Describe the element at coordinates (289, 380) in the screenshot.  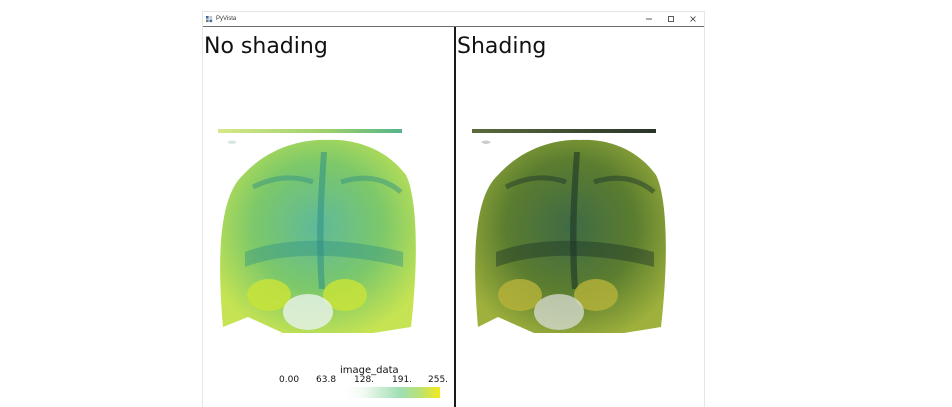
I see `scalar-bar-tick: 0.00` at that location.